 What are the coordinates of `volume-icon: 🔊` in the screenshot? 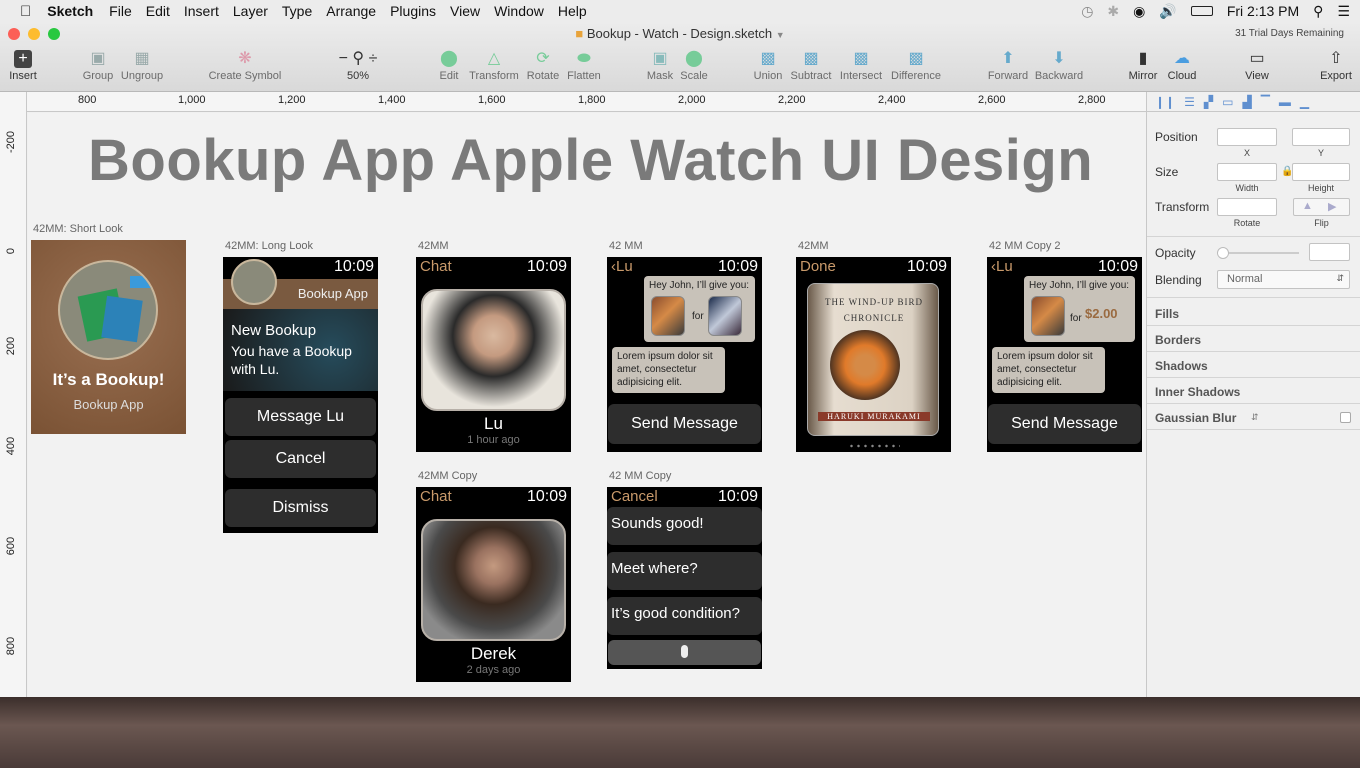 It's located at (1167, 11).